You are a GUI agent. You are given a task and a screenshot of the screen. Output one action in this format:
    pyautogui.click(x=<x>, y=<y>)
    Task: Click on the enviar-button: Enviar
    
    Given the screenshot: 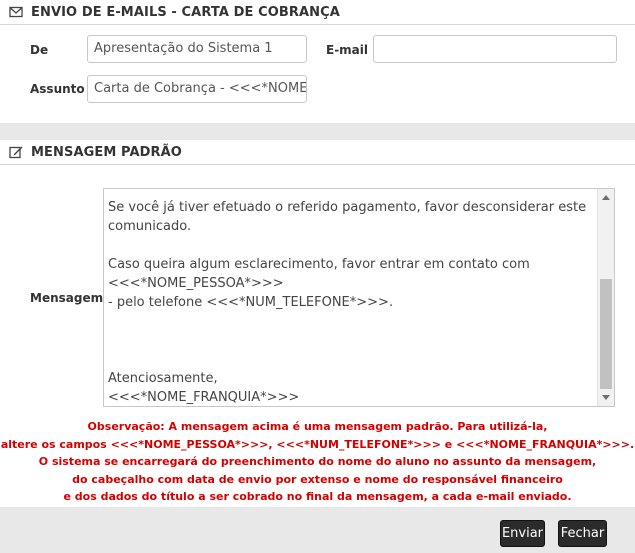 What is the action you would take?
    pyautogui.click(x=522, y=533)
    